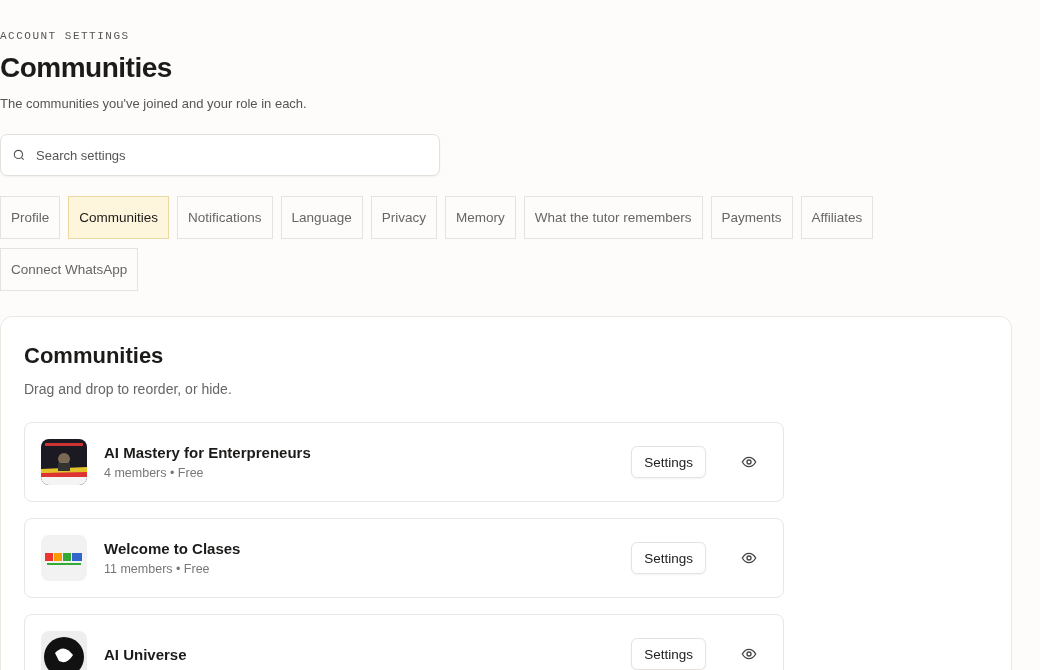 The height and width of the screenshot is (670, 1040). Describe the element at coordinates (613, 217) in the screenshot. I see `settings-tab: What the tutor remembers` at that location.